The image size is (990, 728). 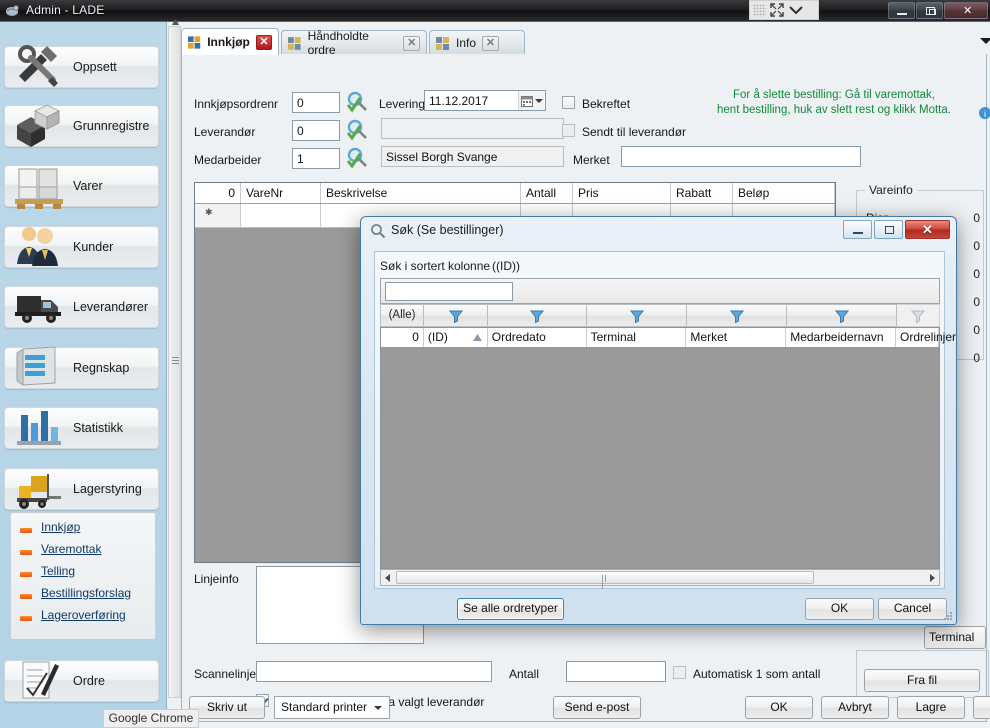 I want to click on filter-terminal-button, so click(x=637, y=315).